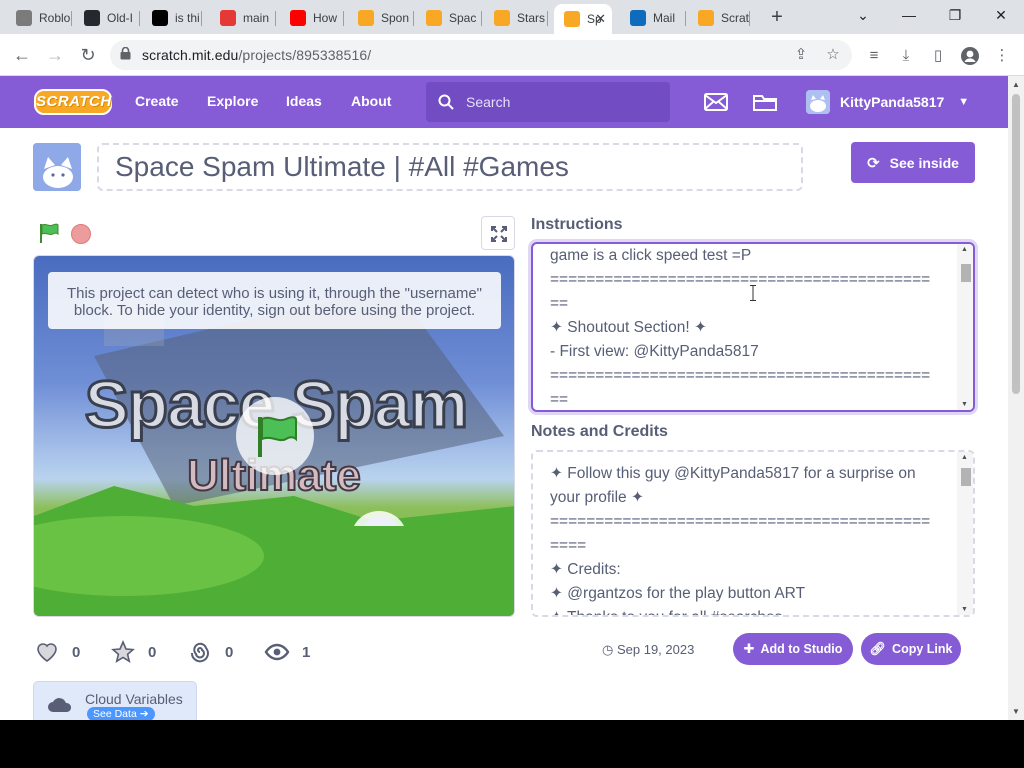 The image size is (1024, 768). Describe the element at coordinates (463, 18) in the screenshot. I see `browser-tab-label: Spac` at that location.